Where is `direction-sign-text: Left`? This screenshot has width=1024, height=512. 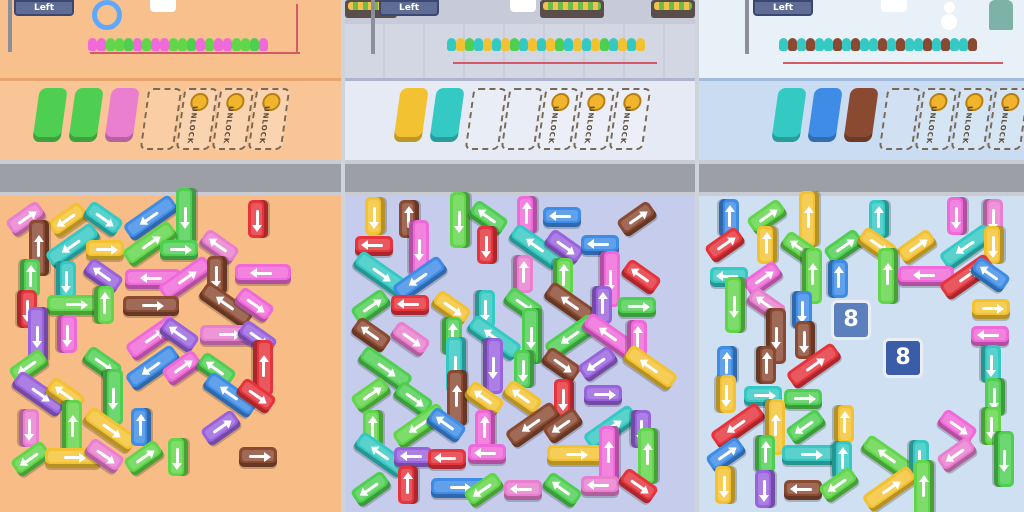 direction-sign-text: Left is located at coordinates (44, 8).